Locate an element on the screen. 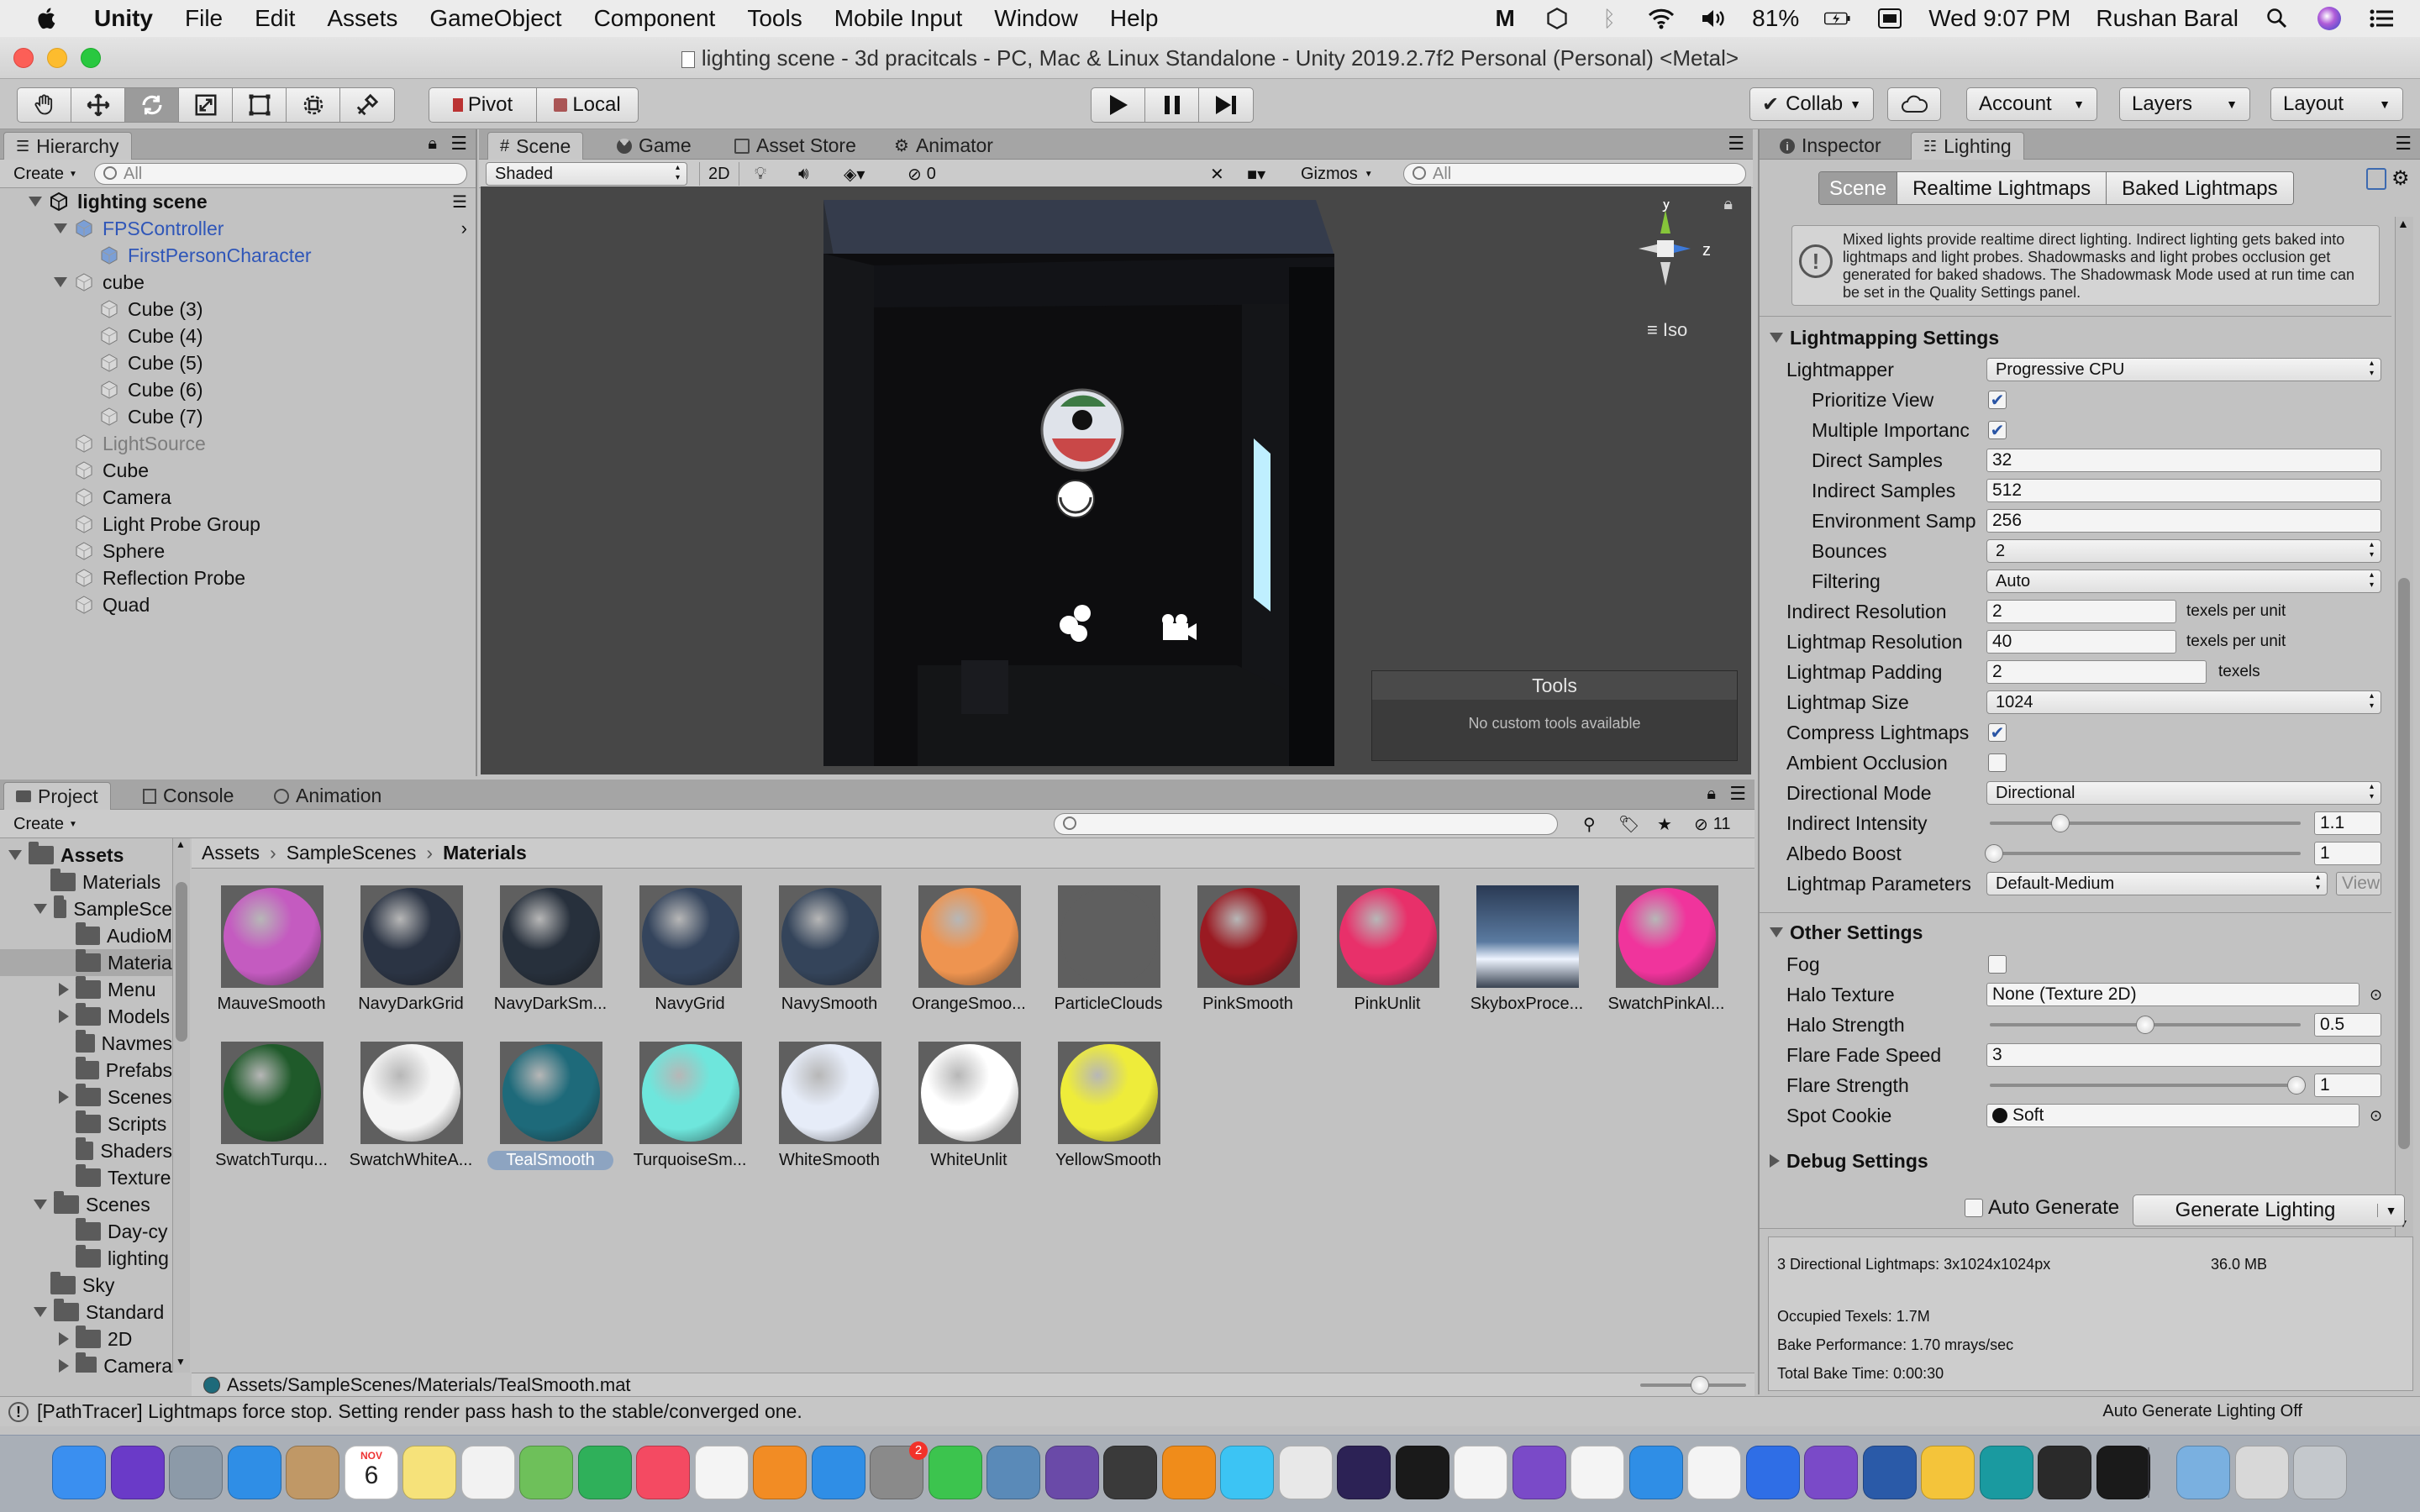 The image size is (2420, 1512). shading-mode-dropdown: Shaded is located at coordinates (586, 174).